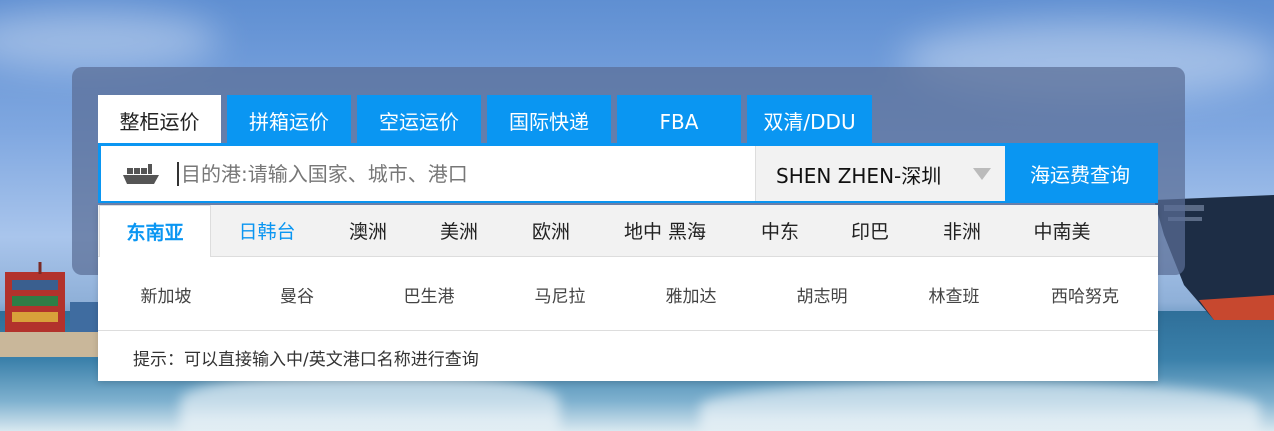 Image resolution: width=1274 pixels, height=431 pixels. What do you see at coordinates (55, 309) in the screenshot?
I see `port-cranes-image` at bounding box center [55, 309].